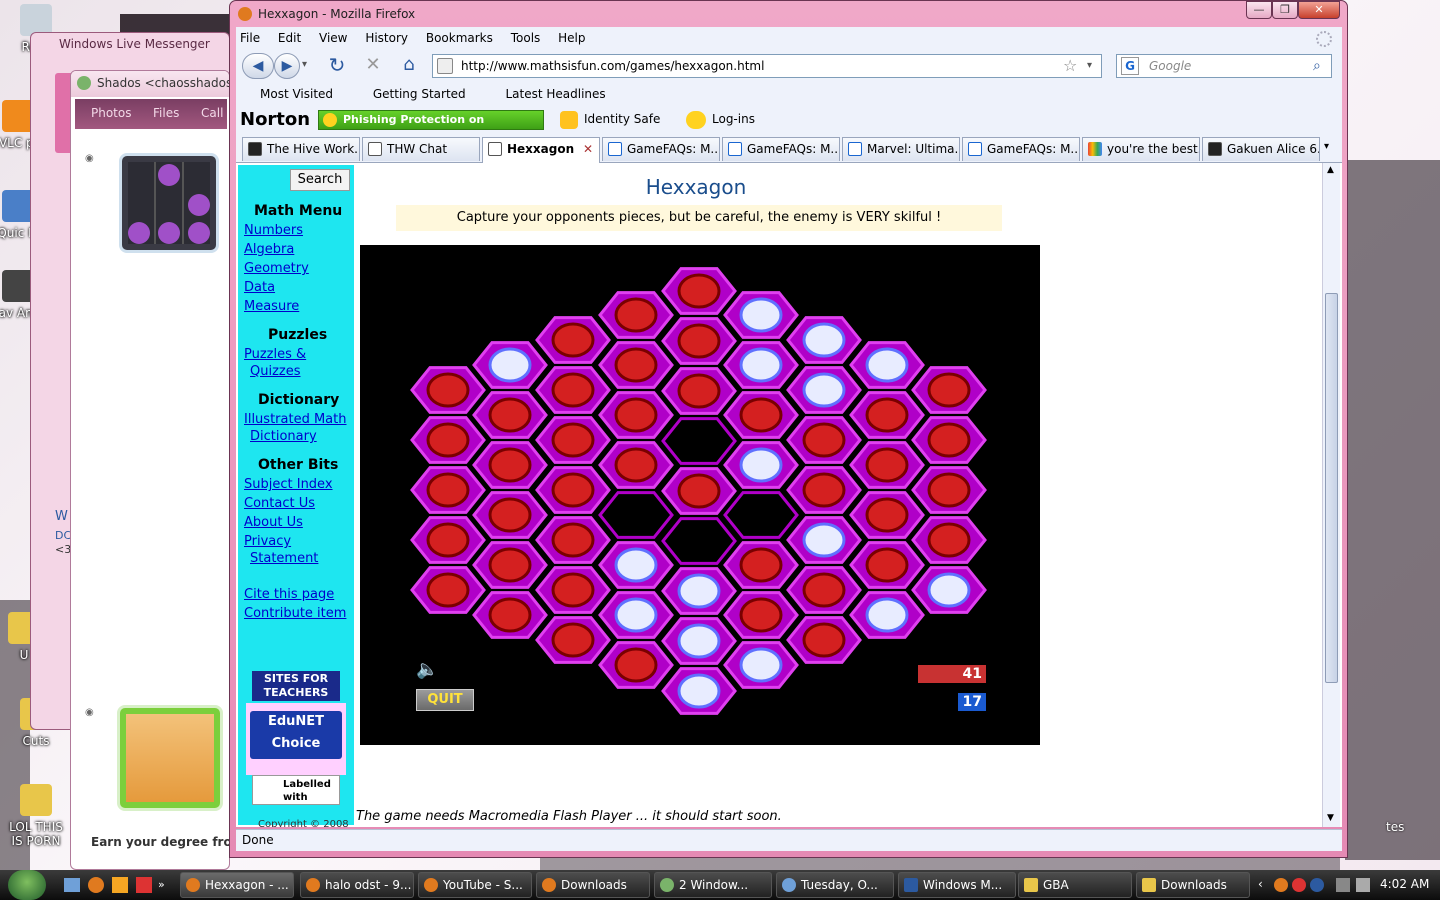 This screenshot has height=900, width=1440. What do you see at coordinates (279, 503) in the screenshot?
I see `link-contact-us: Contact Us` at bounding box center [279, 503].